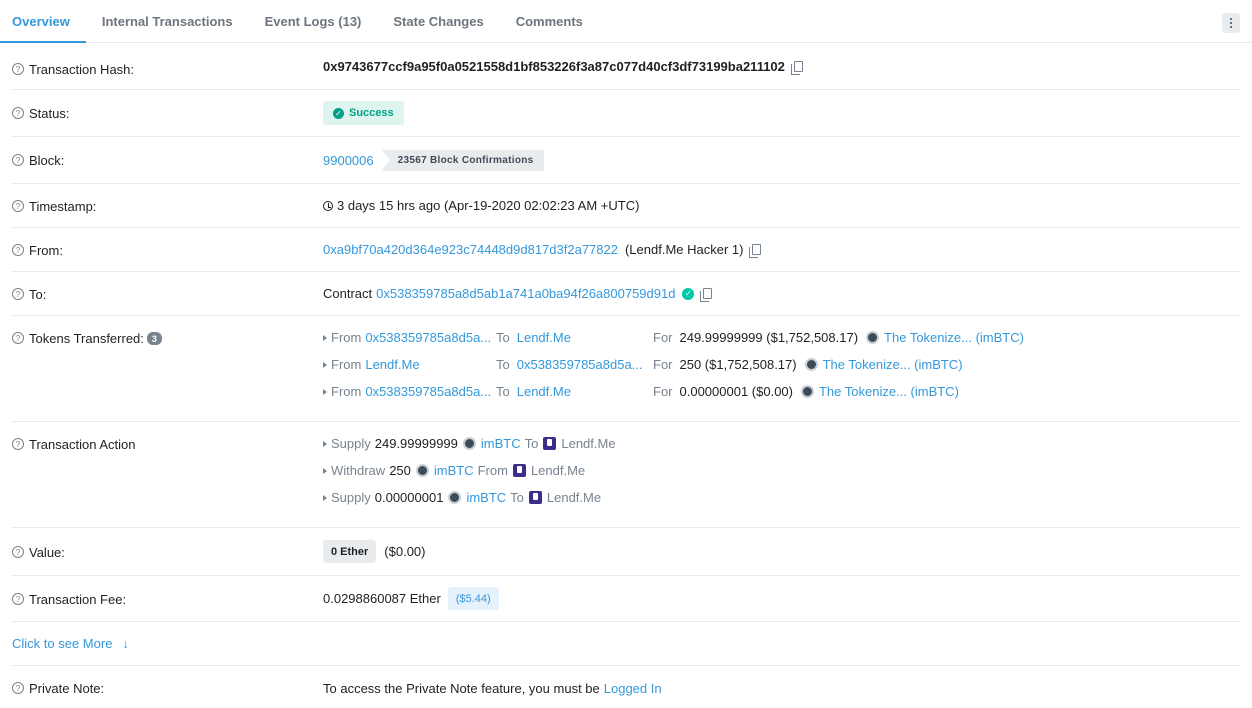 This screenshot has width=1252, height=708. What do you see at coordinates (82, 444) in the screenshot?
I see `label-transaction-action: Transaction Action` at bounding box center [82, 444].